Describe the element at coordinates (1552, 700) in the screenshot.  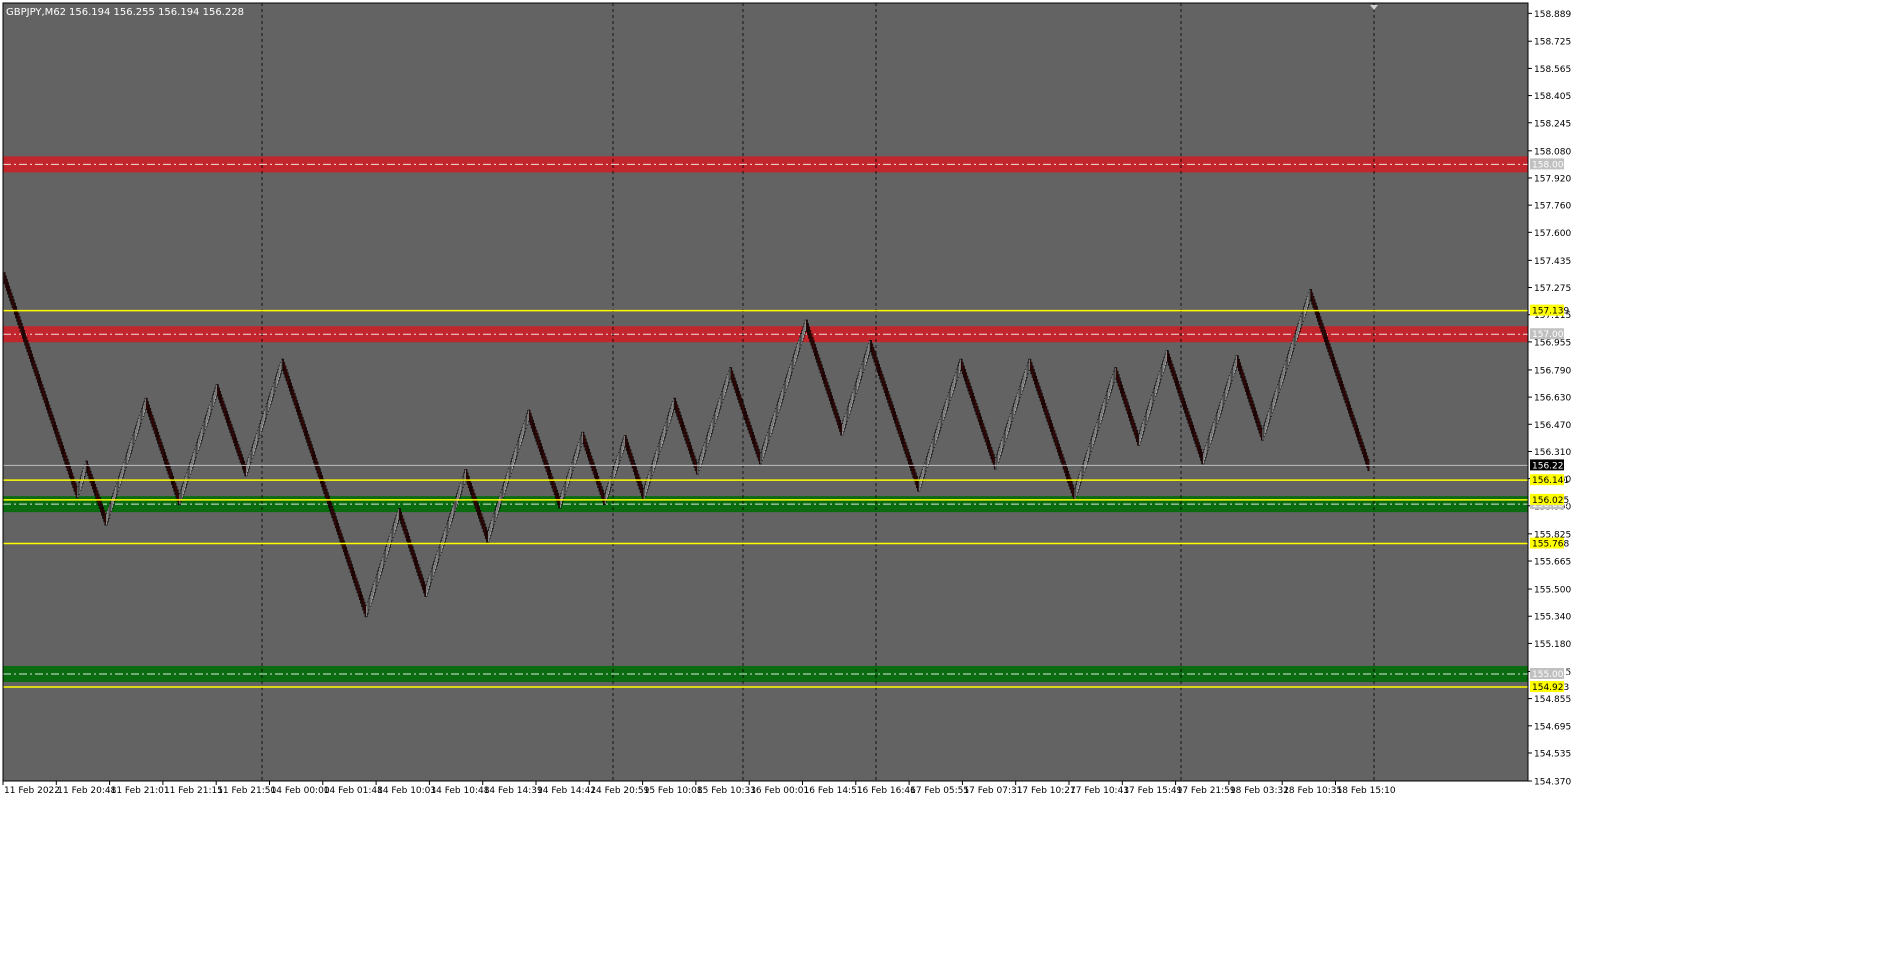
I see `y-tick-label: 154.855` at that location.